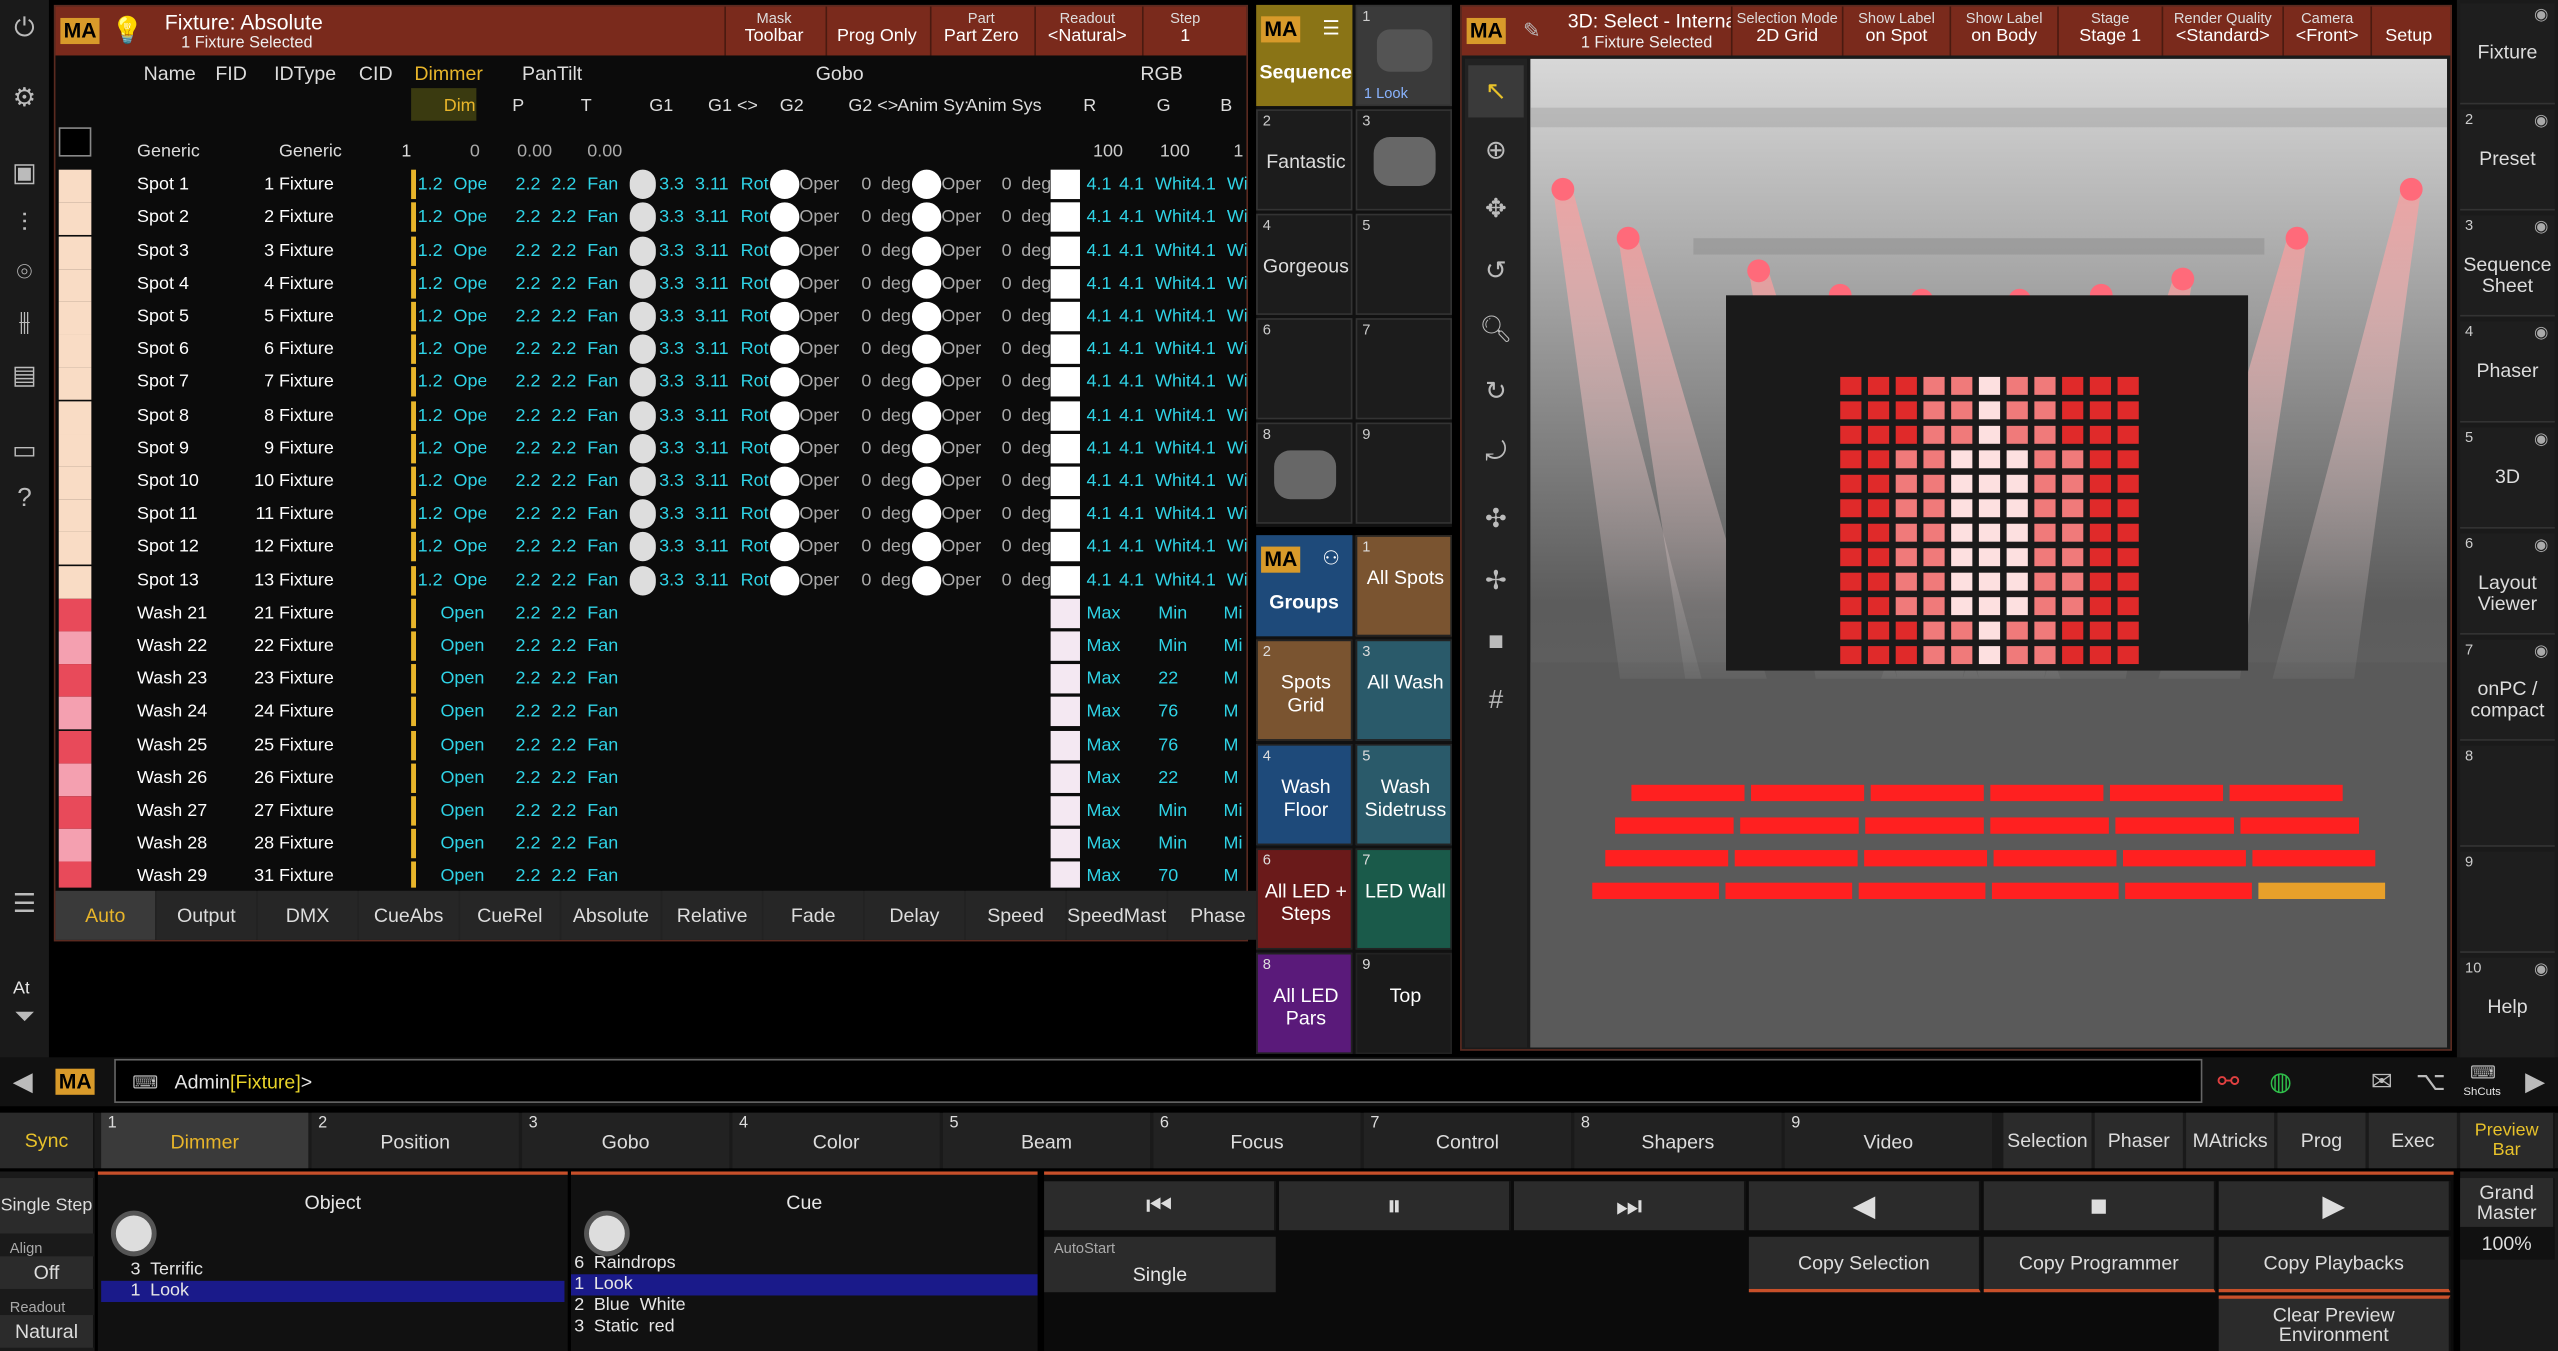  What do you see at coordinates (607, 1233) in the screenshot?
I see `cue-knob` at bounding box center [607, 1233].